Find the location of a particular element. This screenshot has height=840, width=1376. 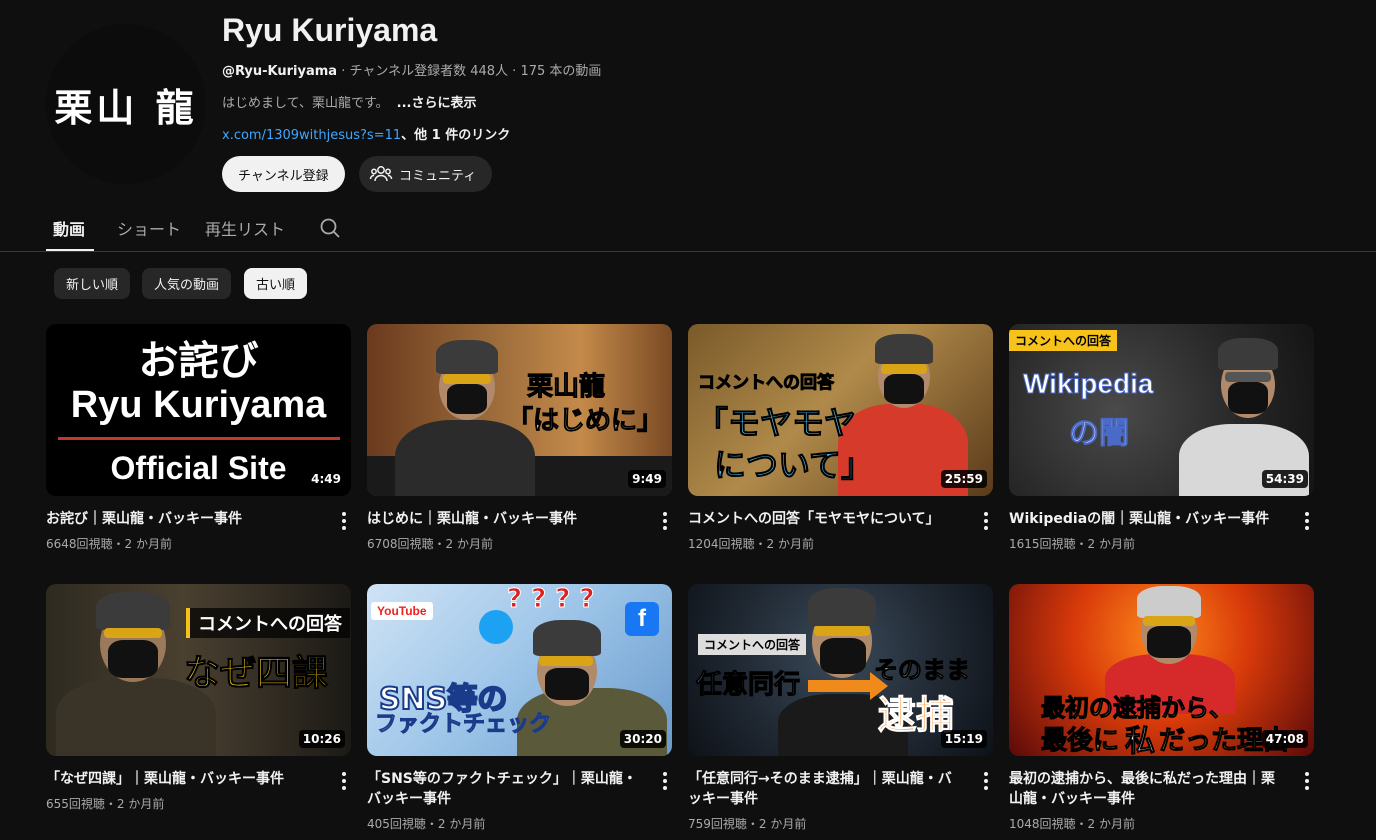

channel-handle: @Ryu-Kuriyama is located at coordinates (280, 71).